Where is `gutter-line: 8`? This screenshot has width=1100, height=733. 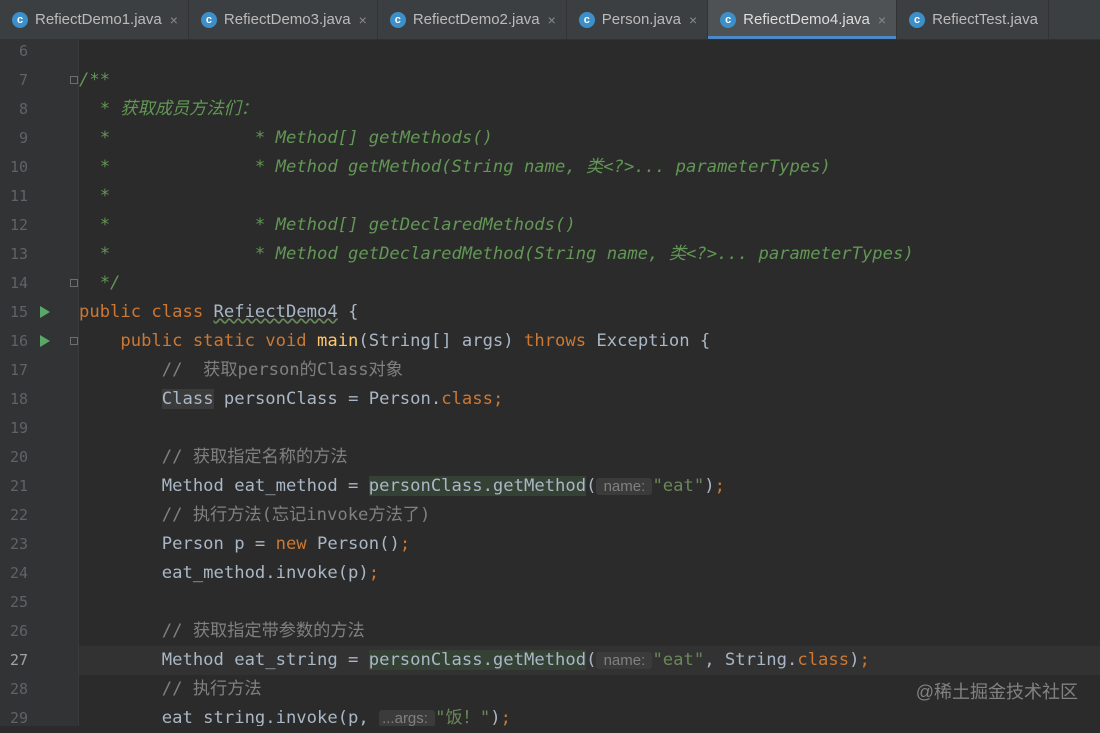
gutter-line: 8 is located at coordinates (39, 109).